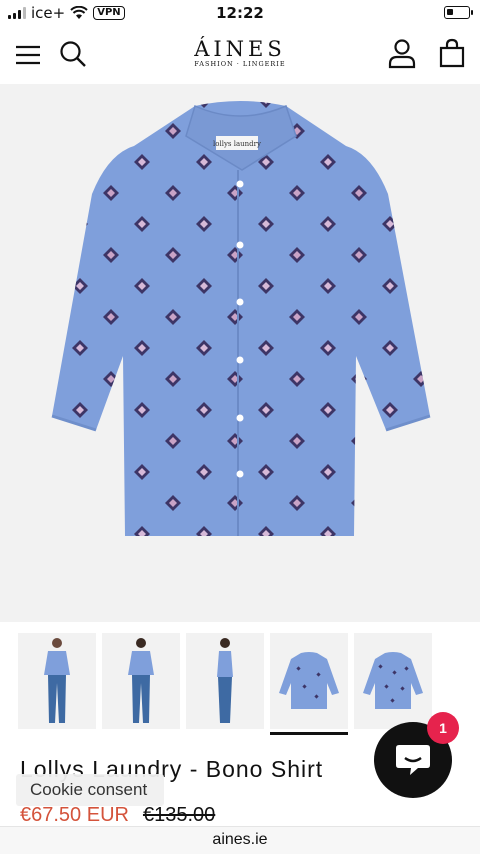 Image resolution: width=480 pixels, height=854 pixels. Describe the element at coordinates (240, 840) in the screenshot. I see `browser-url-bar: aines.ie` at that location.